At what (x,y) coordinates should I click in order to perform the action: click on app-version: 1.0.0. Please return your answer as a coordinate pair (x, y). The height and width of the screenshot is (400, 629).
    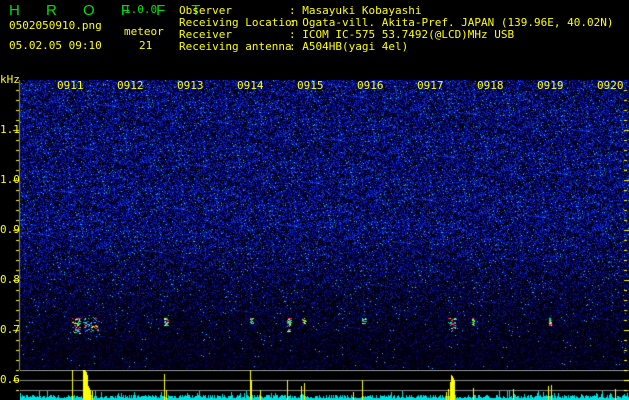
    Looking at the image, I should click on (141, 9).